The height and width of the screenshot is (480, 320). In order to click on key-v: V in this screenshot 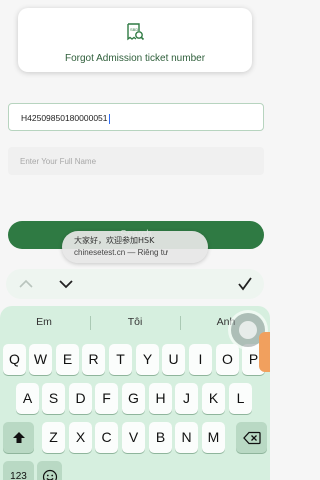, I will do `click(133, 437)`.